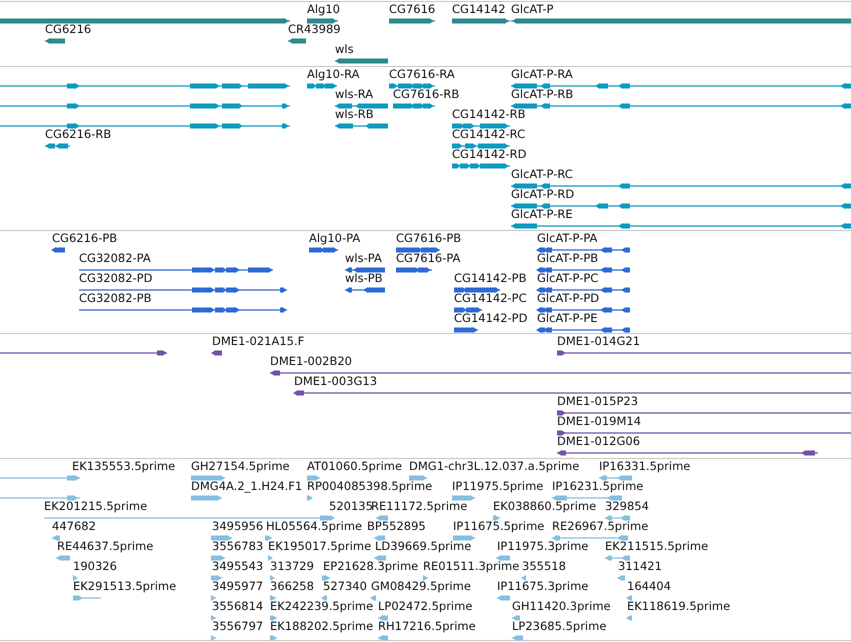 The width and height of the screenshot is (851, 642). What do you see at coordinates (598, 341) in the screenshot?
I see `clone-label: DME1-014G21` at bounding box center [598, 341].